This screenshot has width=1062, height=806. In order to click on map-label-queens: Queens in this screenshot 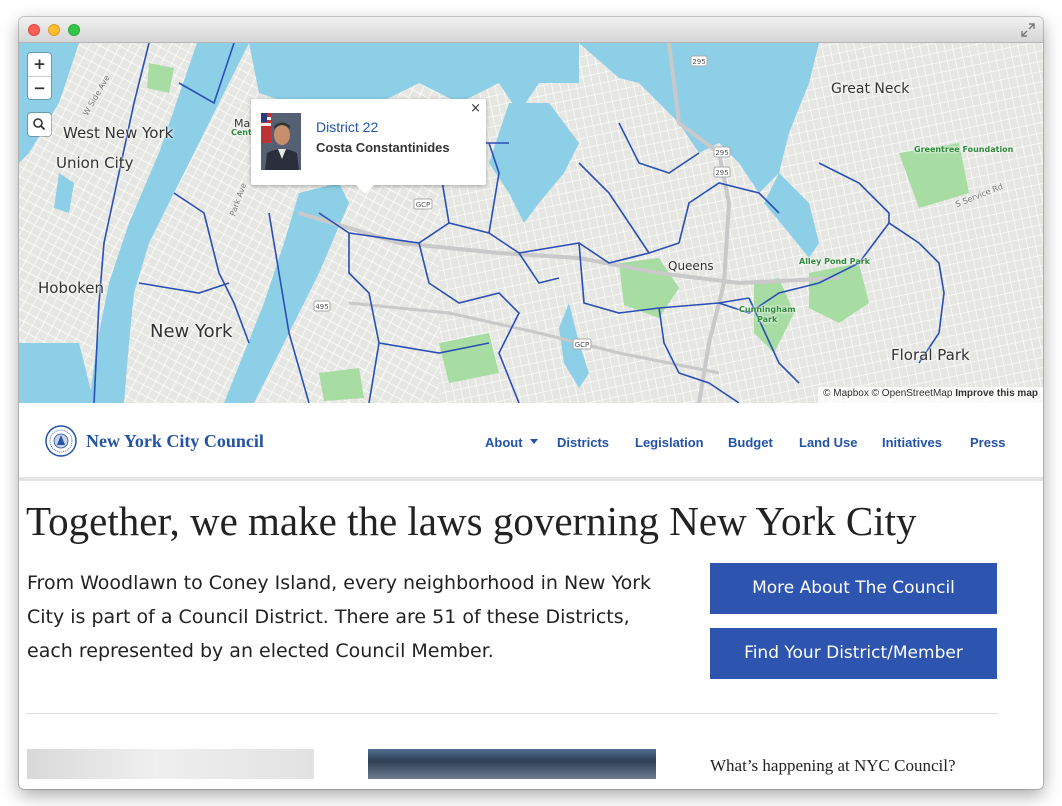, I will do `click(691, 266)`.